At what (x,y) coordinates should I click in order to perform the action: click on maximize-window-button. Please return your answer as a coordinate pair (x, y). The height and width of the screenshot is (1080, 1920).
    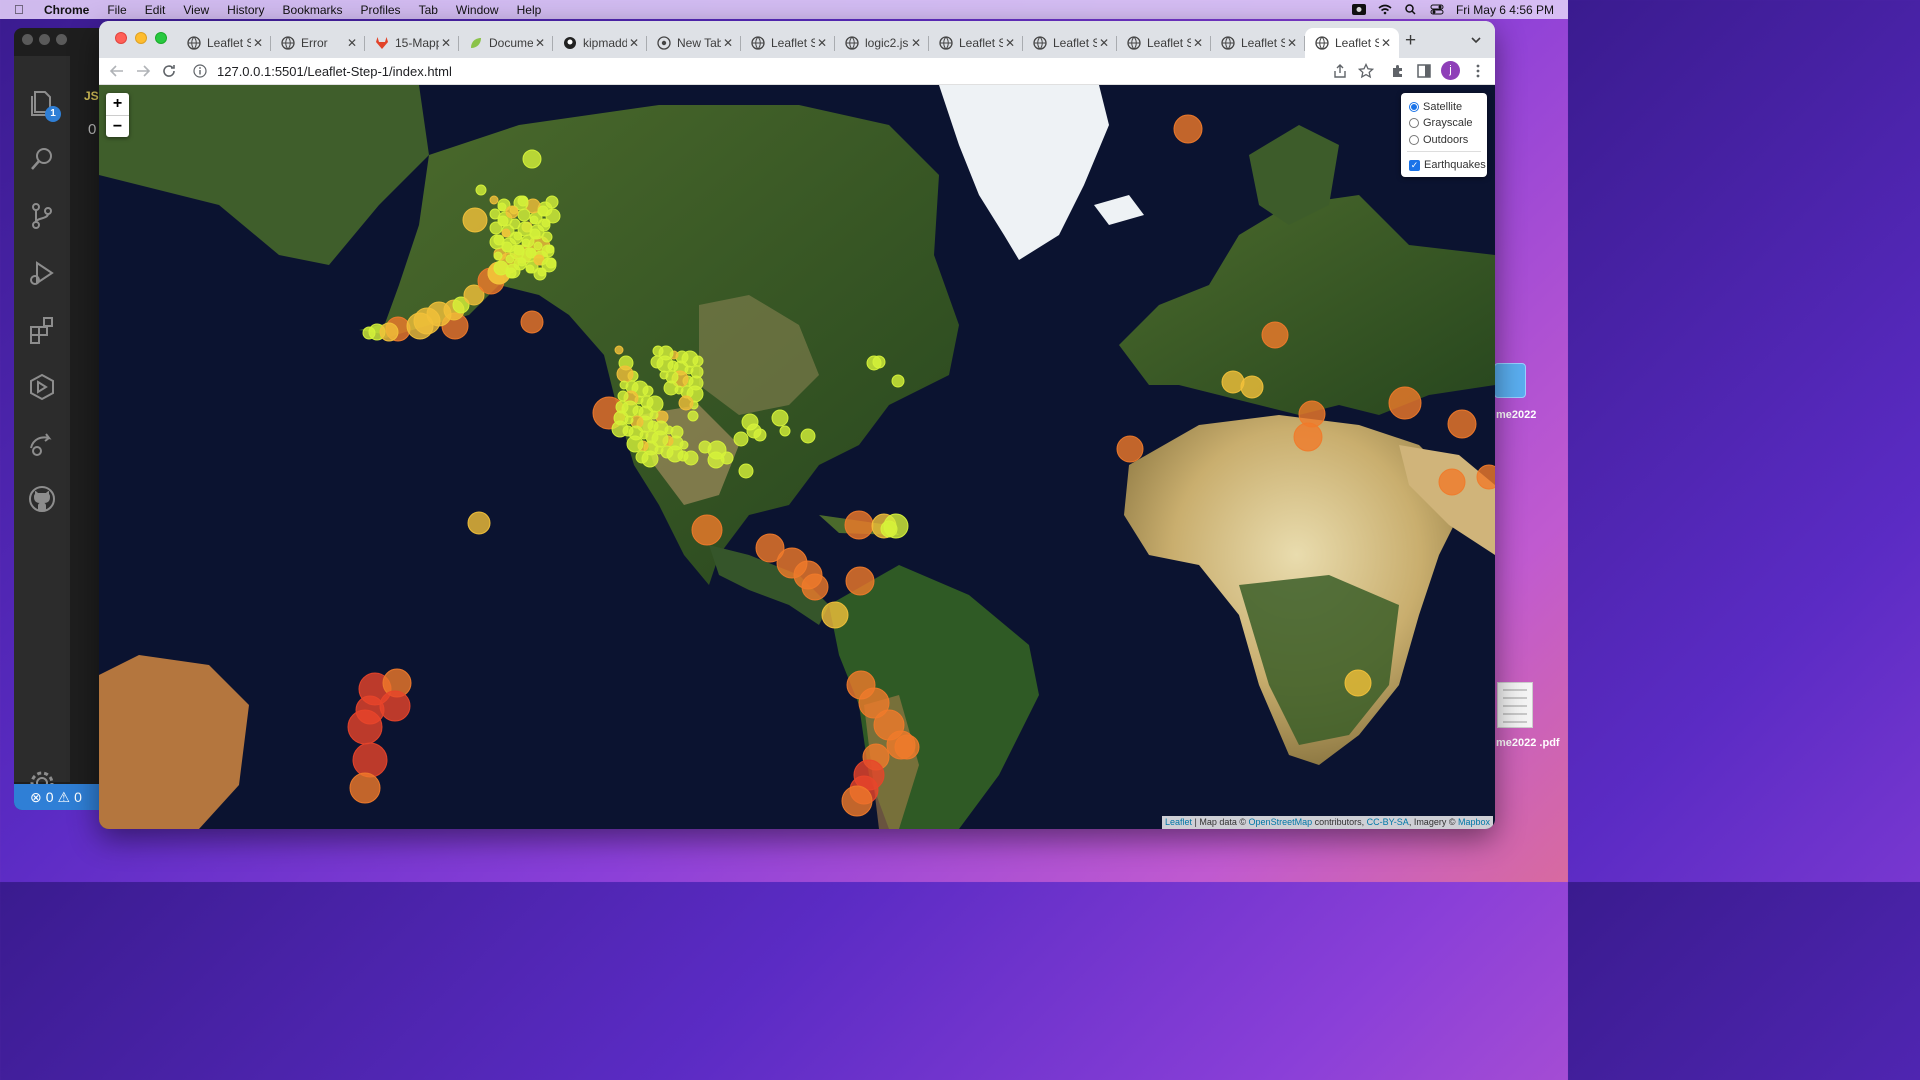
    Looking at the image, I should click on (161, 38).